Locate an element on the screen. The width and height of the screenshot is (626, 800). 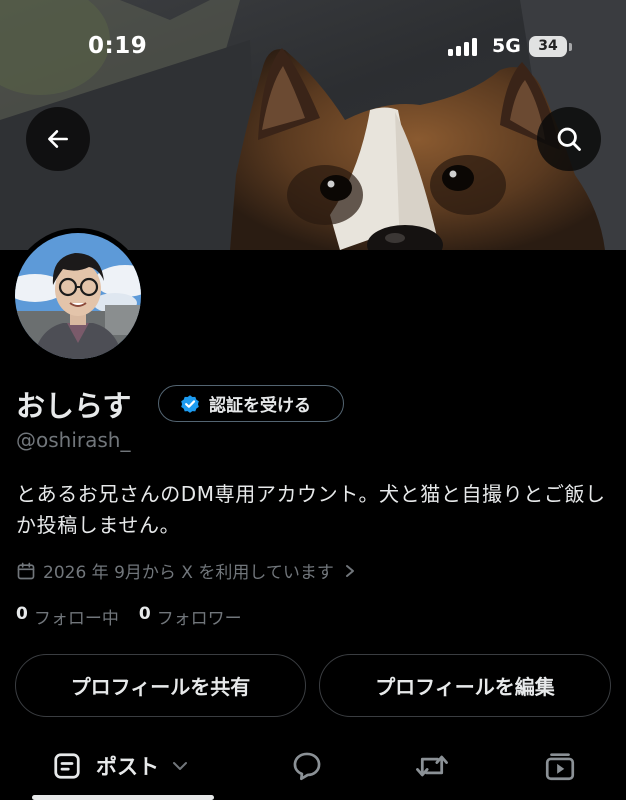
chevron-down-icon is located at coordinates (180, 766).